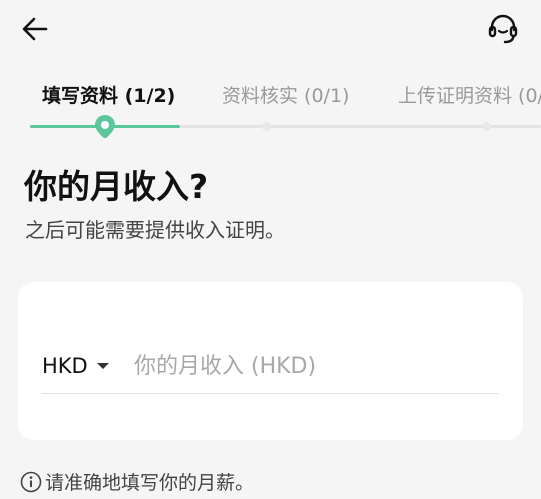 The width and height of the screenshot is (541, 499). Describe the element at coordinates (270, 108) in the screenshot. I see `progress-steps: 填写资料 (1/2) 资料核实 (0/1) 上传证明资料 (0/1)` at that location.